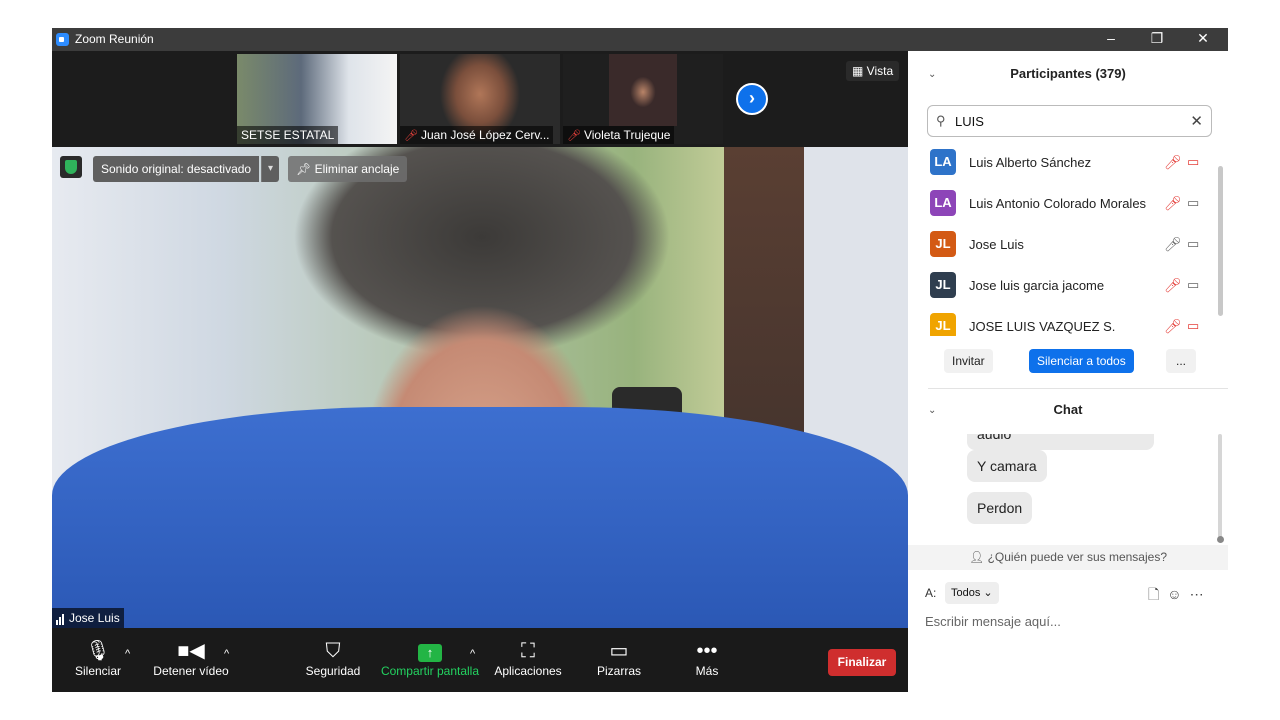  I want to click on unpin-button: 📌︎ Eliminar anclaje, so click(348, 169).